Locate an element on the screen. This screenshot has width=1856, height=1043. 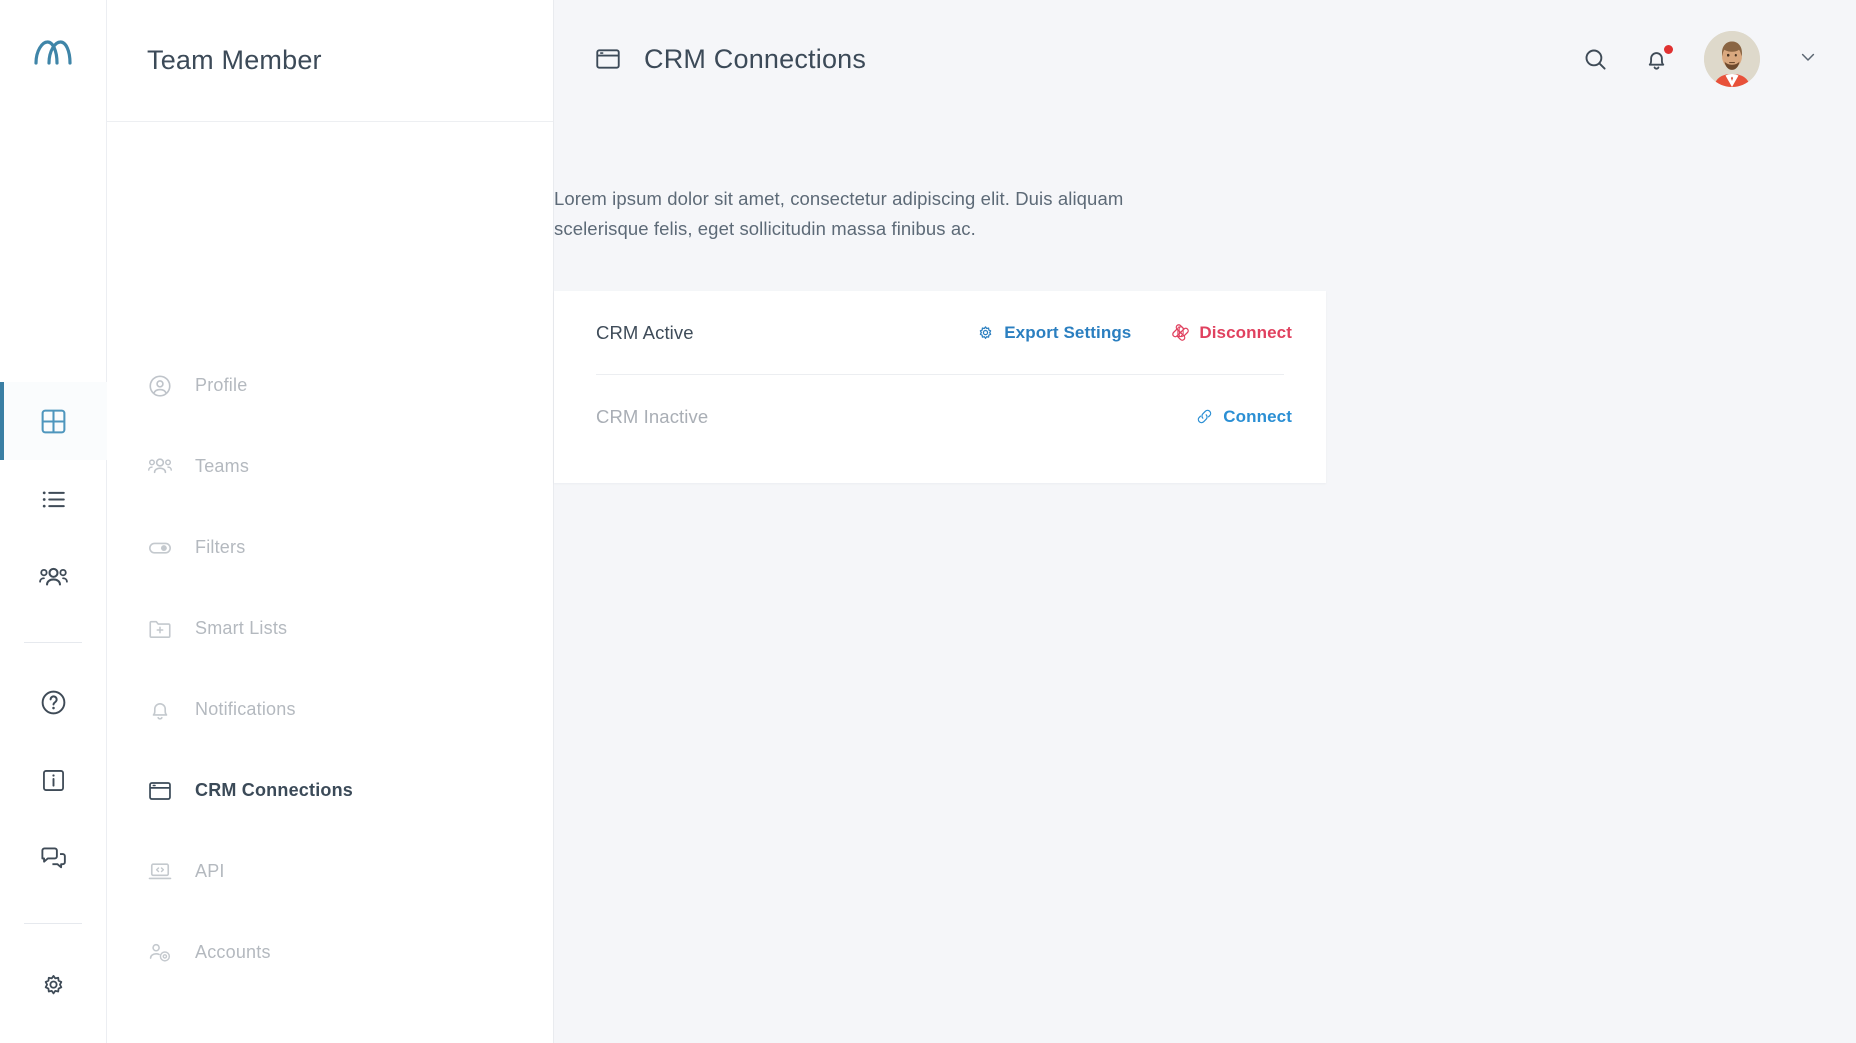
sidebar-item-label: API is located at coordinates (210, 871).